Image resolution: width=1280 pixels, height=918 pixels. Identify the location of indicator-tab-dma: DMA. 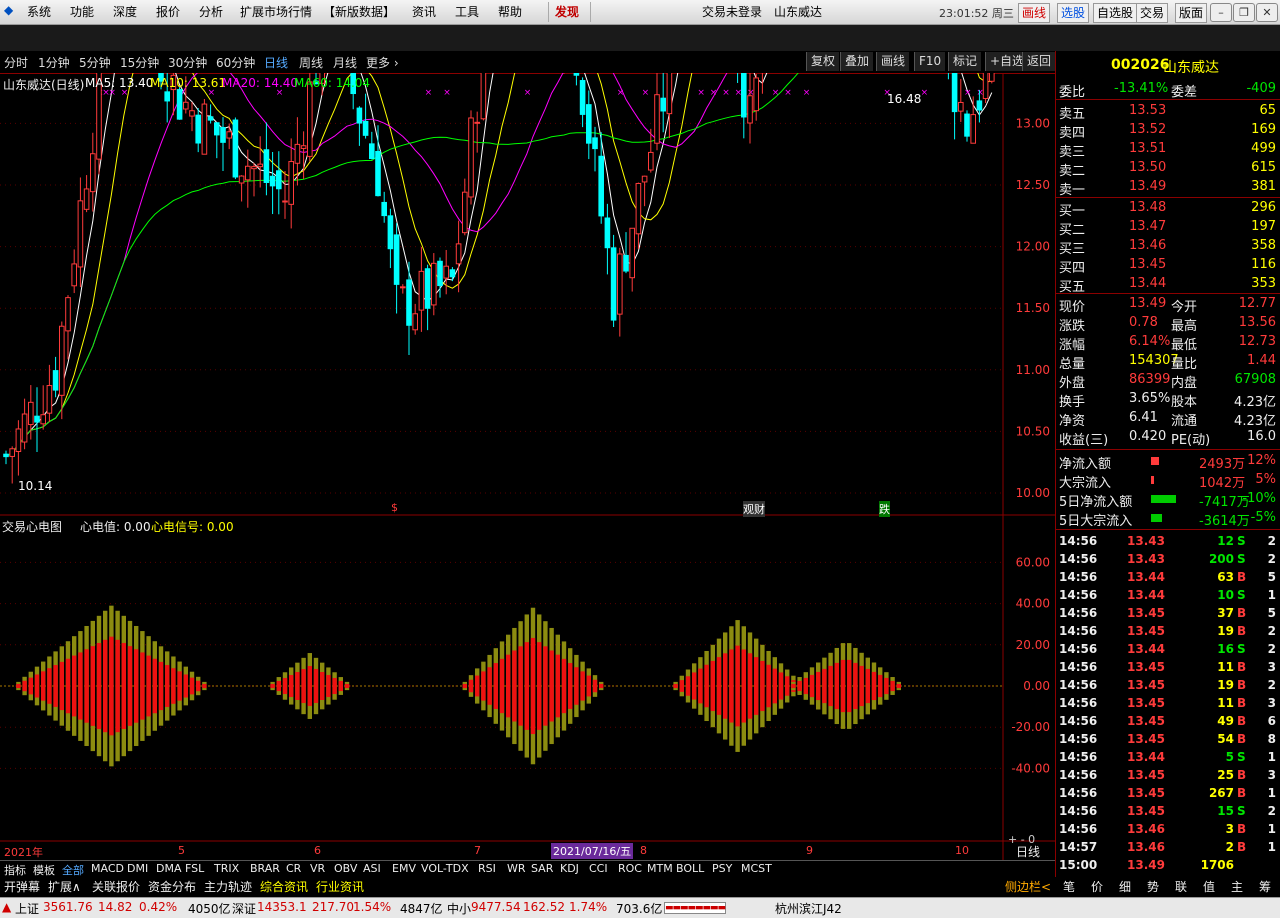
(169, 868).